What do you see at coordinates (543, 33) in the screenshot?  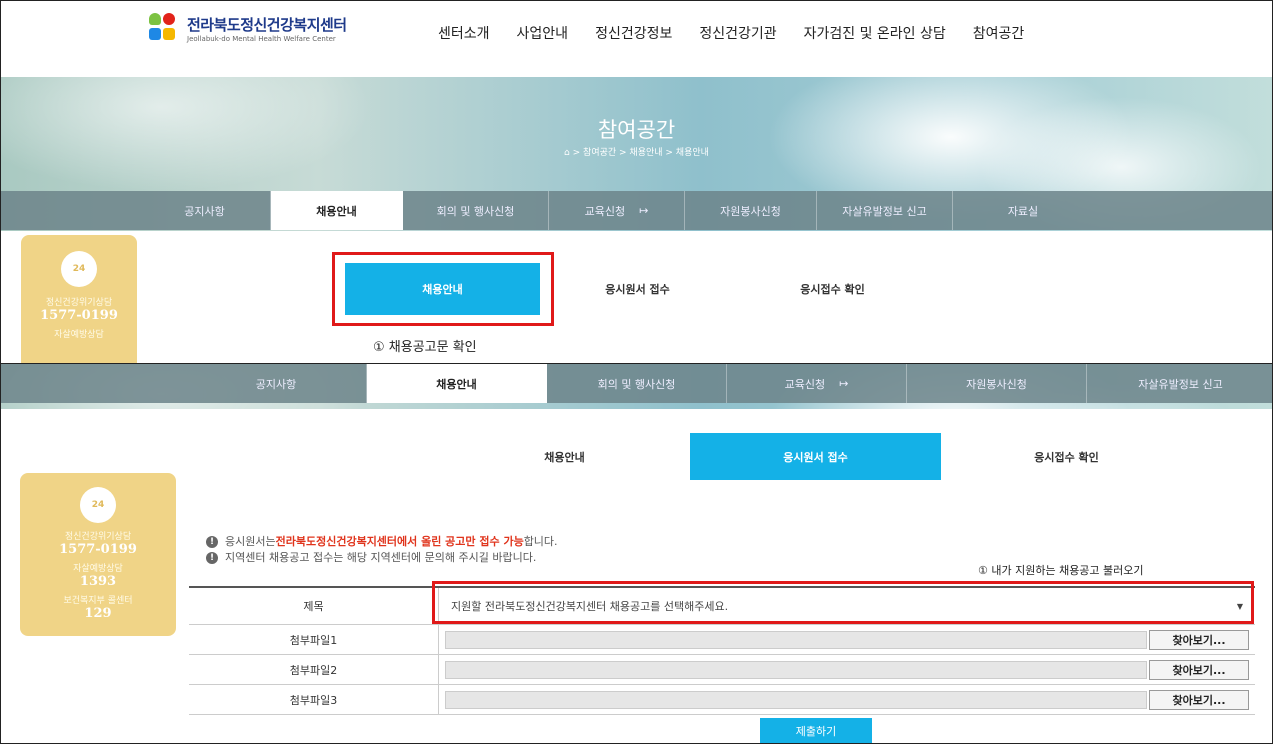 I see `nav-item-business: 사업안내` at bounding box center [543, 33].